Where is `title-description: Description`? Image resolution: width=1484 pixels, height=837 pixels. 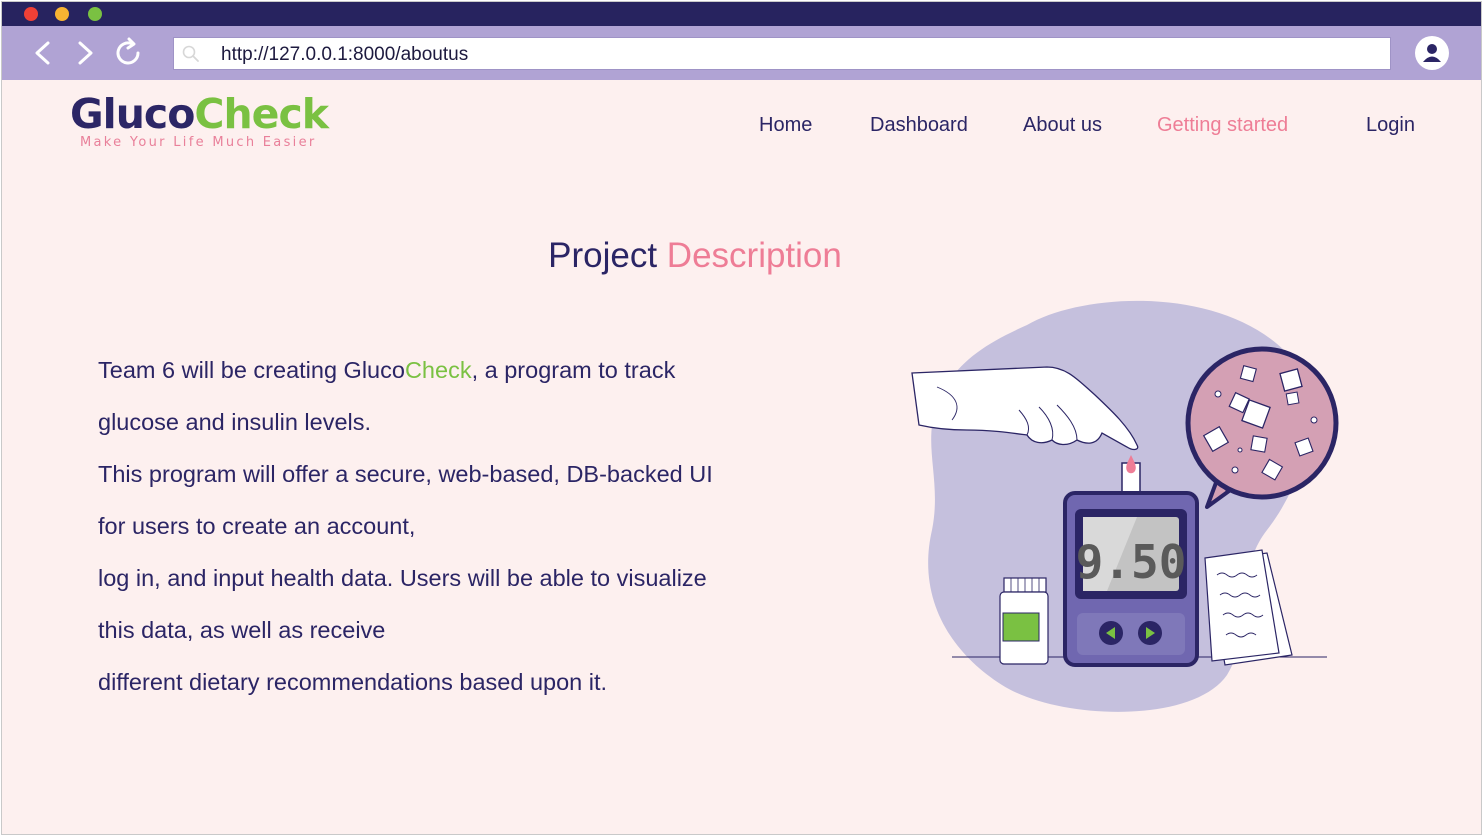
title-description: Description is located at coordinates (754, 255).